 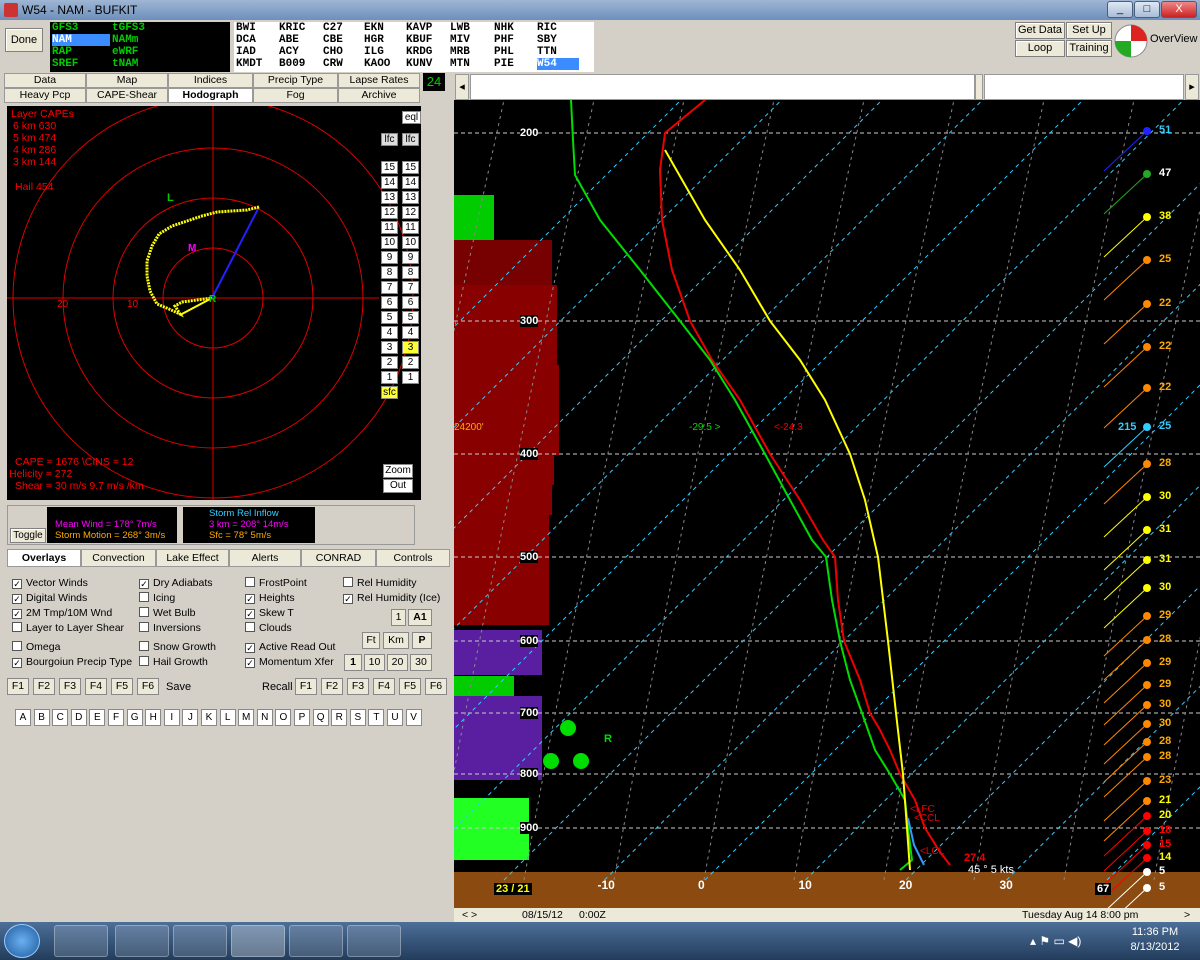 What do you see at coordinates (210, 95) in the screenshot?
I see `tab-hodograph: Hodograph` at bounding box center [210, 95].